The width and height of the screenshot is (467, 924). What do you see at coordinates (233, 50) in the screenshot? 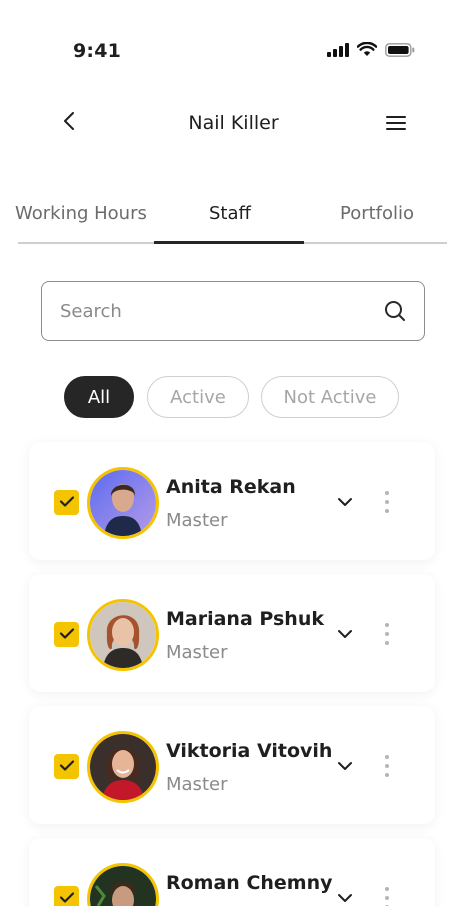
I see `status-bar: 9:41` at bounding box center [233, 50].